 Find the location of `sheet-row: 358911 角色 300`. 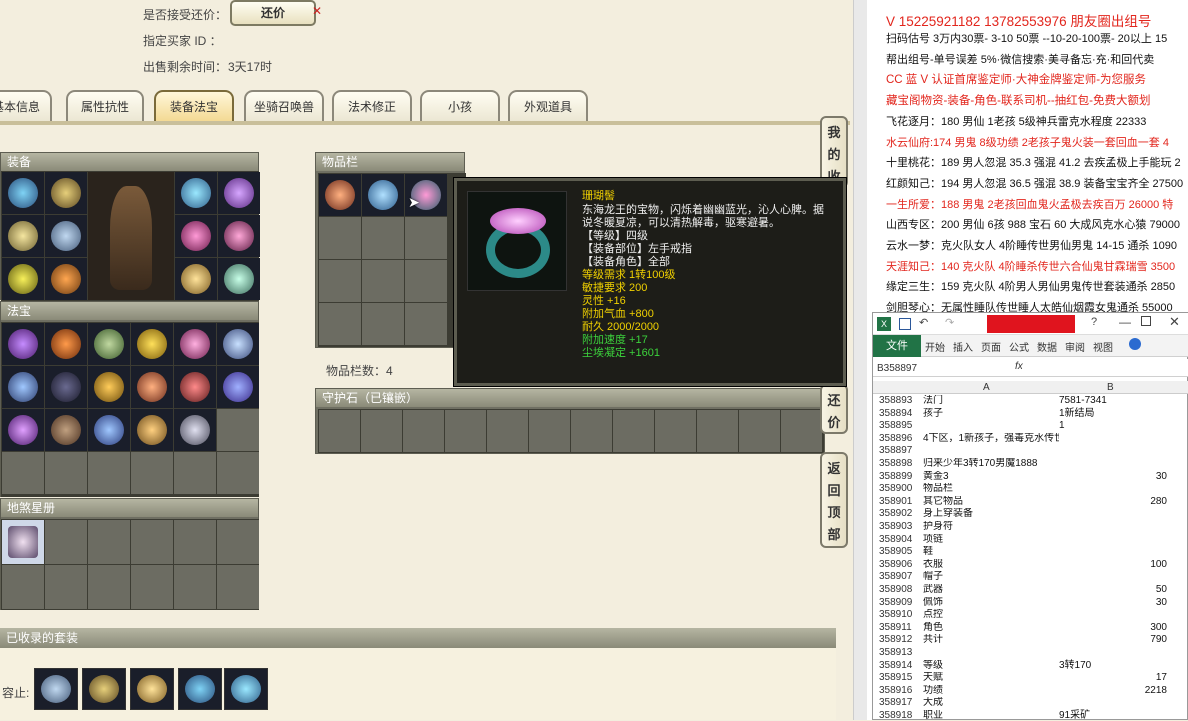

sheet-row: 358911 角色 300 is located at coordinates (1030, 628).